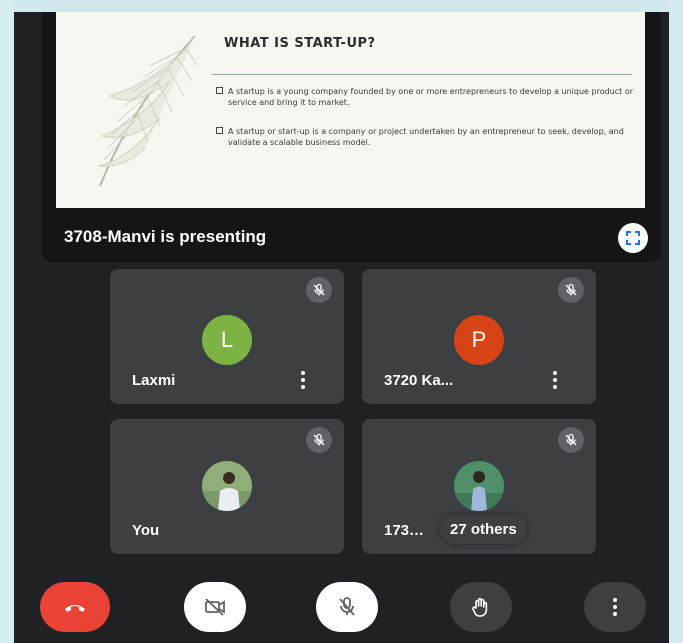 This screenshot has width=683, height=643. Describe the element at coordinates (422, 74) in the screenshot. I see `slide-divider` at that location.